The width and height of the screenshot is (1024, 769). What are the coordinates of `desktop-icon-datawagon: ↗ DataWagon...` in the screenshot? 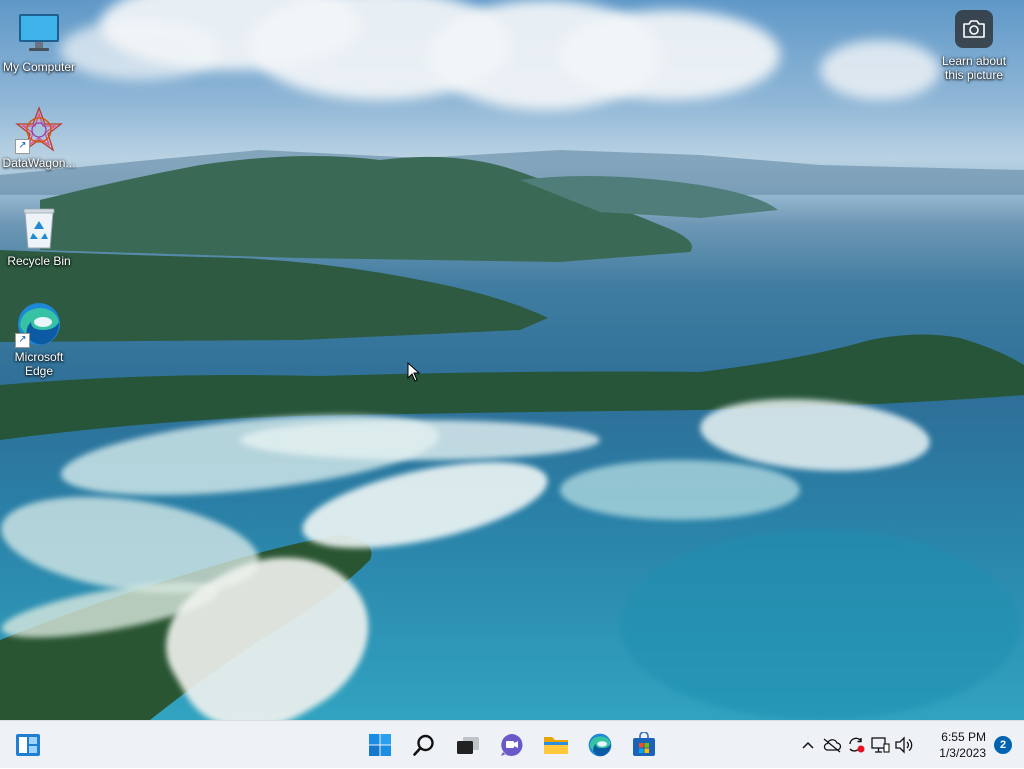 It's located at (39, 138).